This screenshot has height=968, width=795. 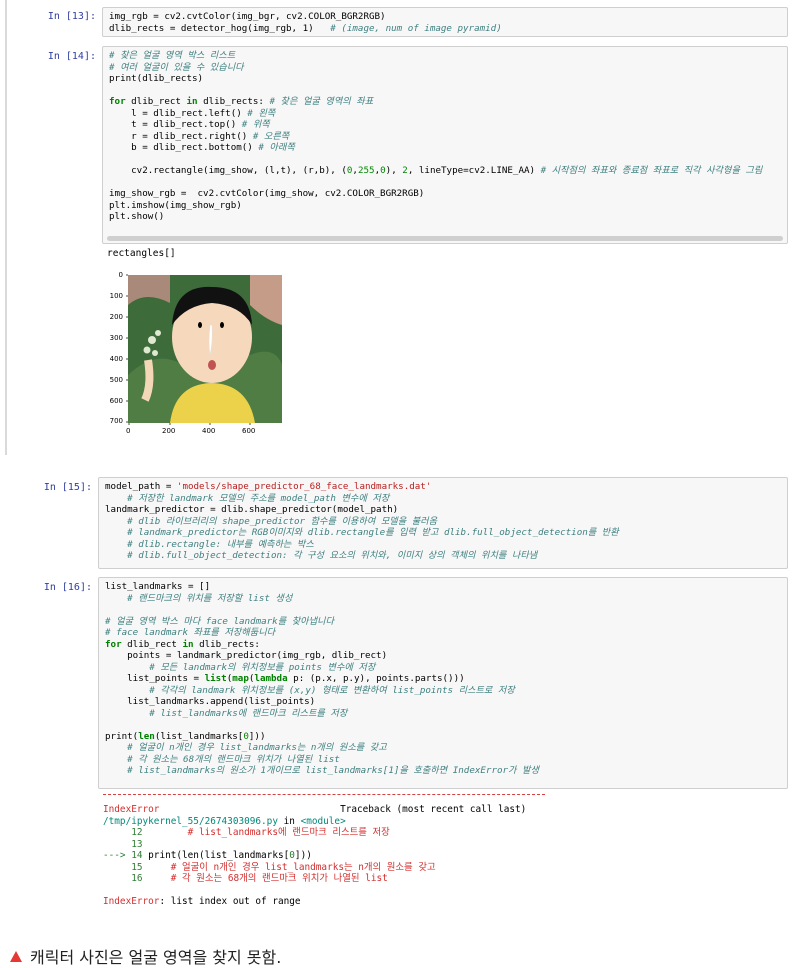 I want to click on code-line: list_landmarks = [], so click(x=158, y=586).